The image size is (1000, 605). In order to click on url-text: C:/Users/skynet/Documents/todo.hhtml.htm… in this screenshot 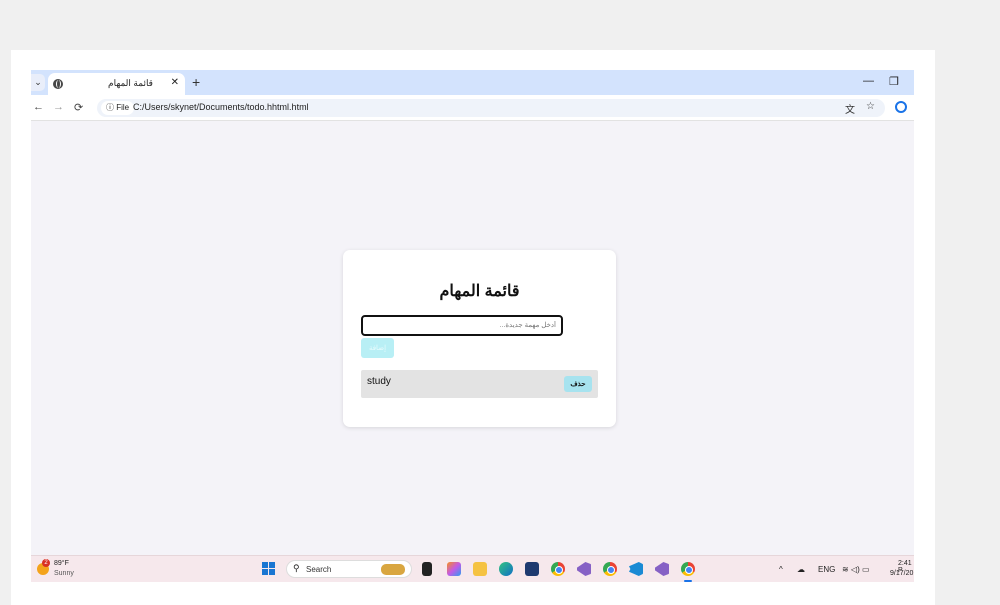, I will do `click(221, 107)`.